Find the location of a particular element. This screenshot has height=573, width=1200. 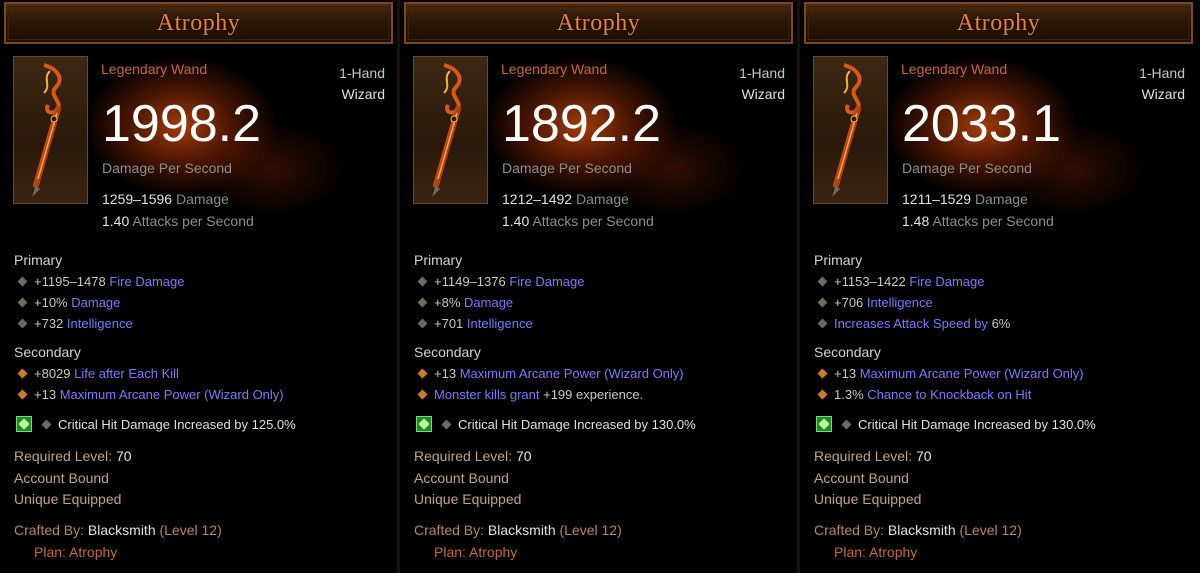

item-slot-info: 1-Hand Wizard is located at coordinates (362, 84).